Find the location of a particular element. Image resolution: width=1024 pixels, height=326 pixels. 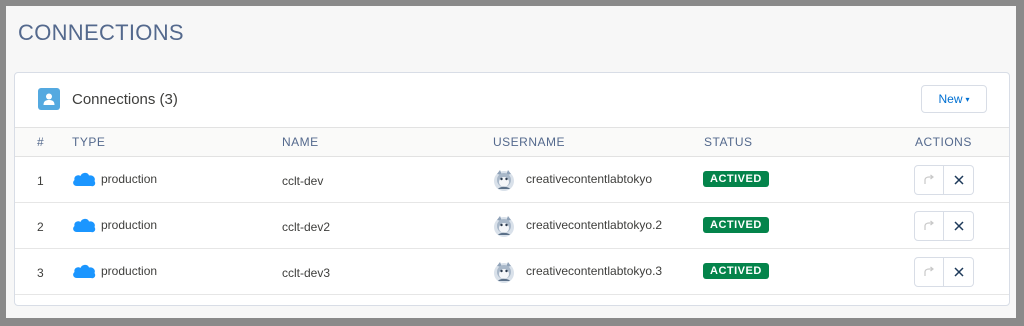

header-num: # is located at coordinates (41, 142).